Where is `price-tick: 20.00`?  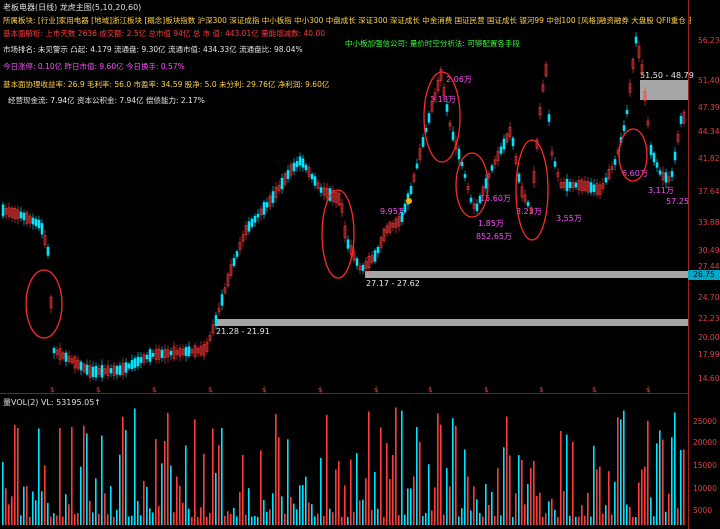 price-tick: 20.00 is located at coordinates (709, 337).